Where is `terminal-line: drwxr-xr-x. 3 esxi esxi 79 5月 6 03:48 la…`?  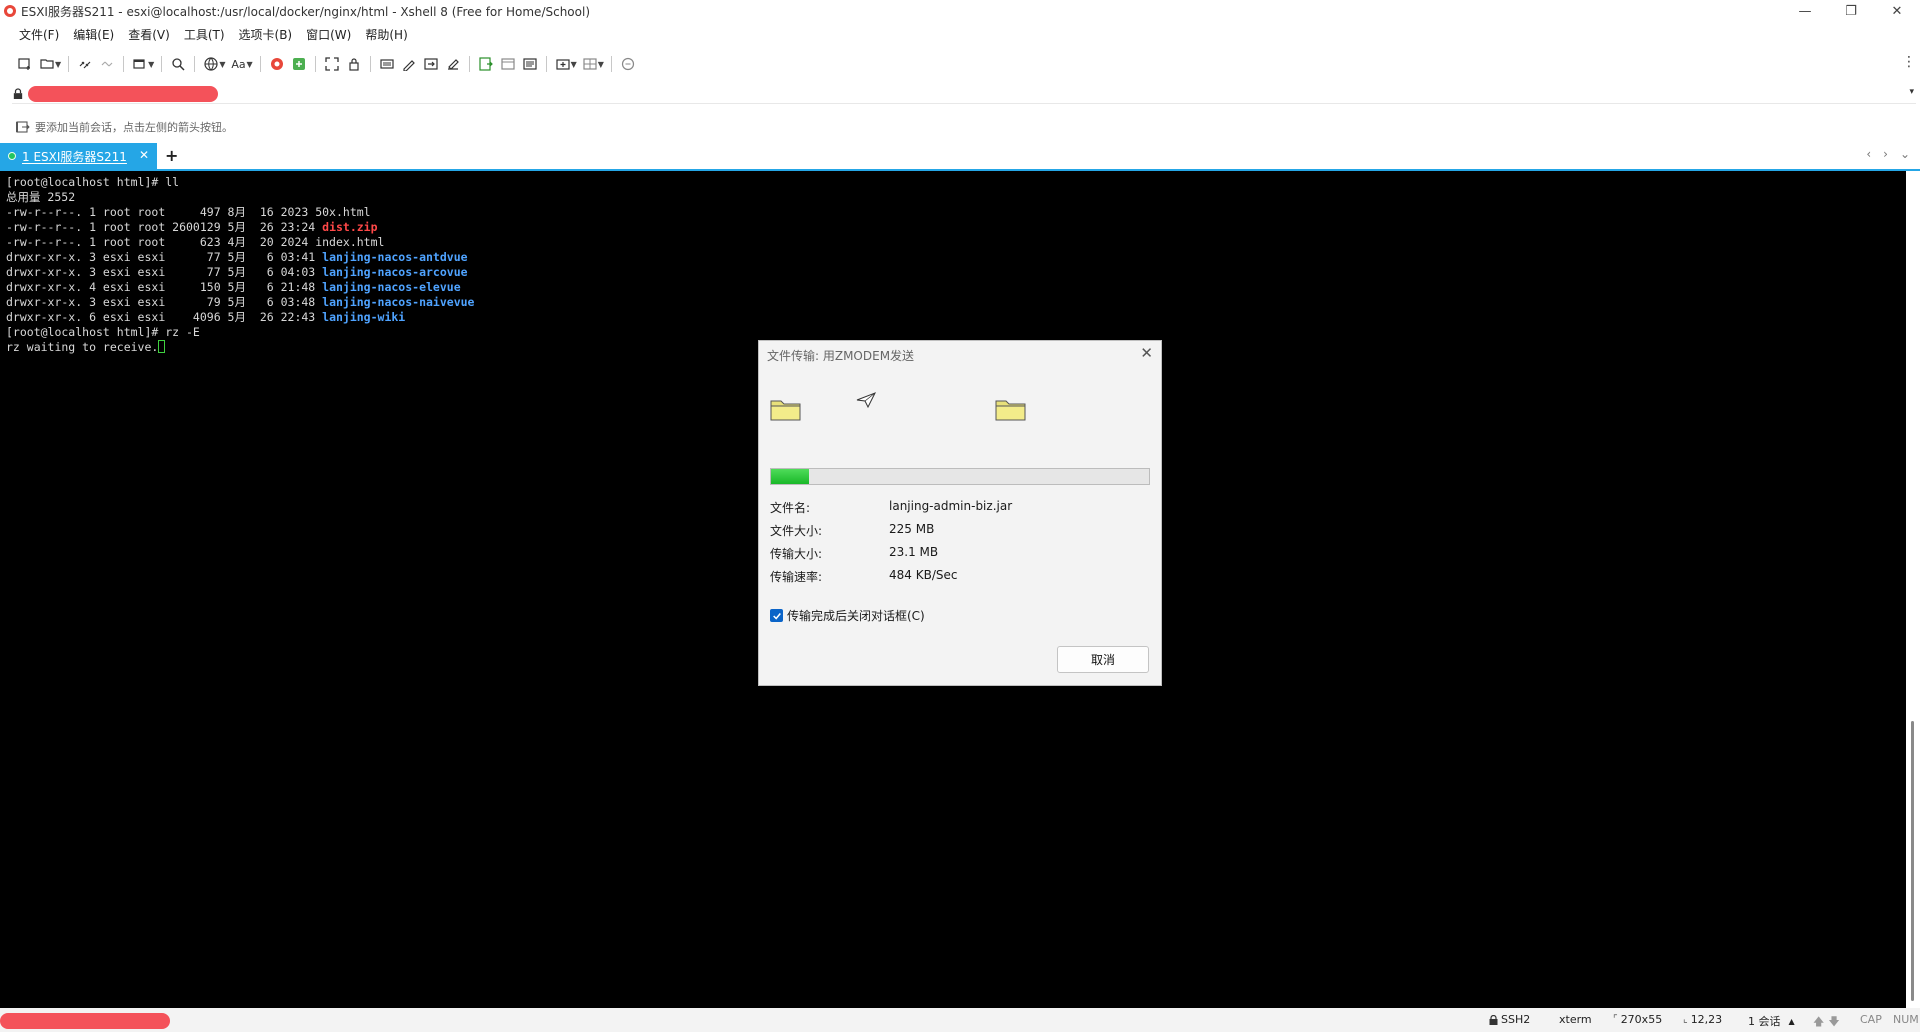
terminal-line: drwxr-xr-x. 3 esxi esxi 79 5月 6 03:48 la… is located at coordinates (953, 302).